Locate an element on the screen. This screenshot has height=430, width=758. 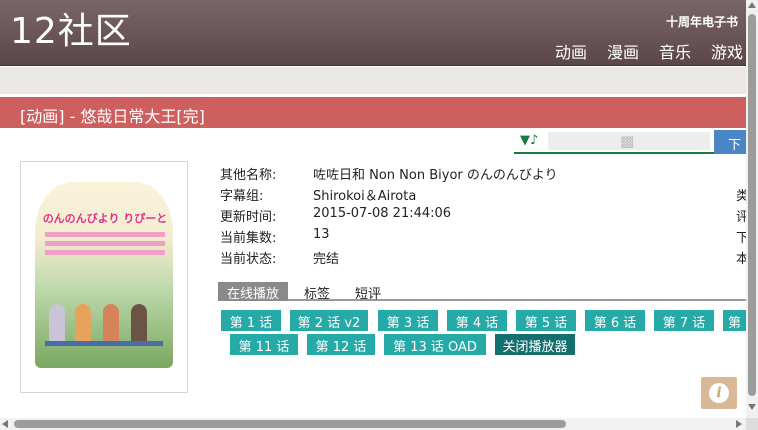
site-logo: 12社区 is located at coordinates (71, 32).